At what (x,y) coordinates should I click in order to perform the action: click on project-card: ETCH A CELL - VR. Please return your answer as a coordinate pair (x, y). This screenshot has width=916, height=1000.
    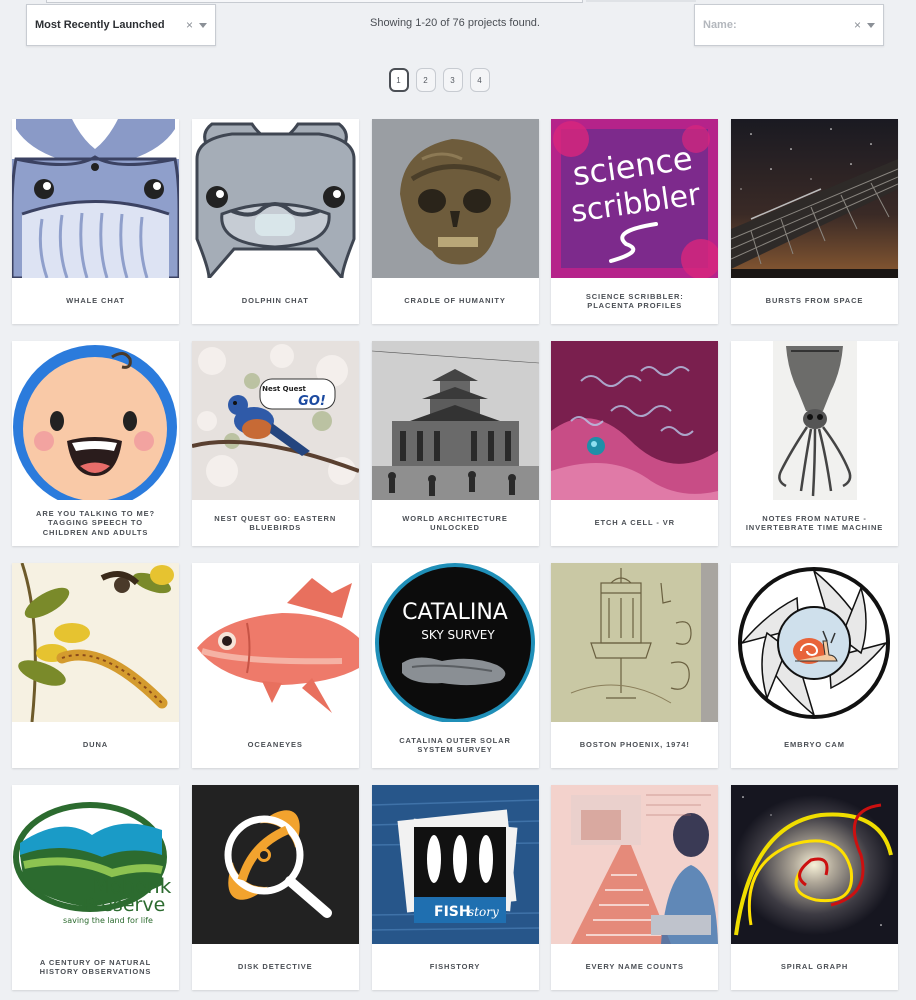
    Looking at the image, I should click on (635, 443).